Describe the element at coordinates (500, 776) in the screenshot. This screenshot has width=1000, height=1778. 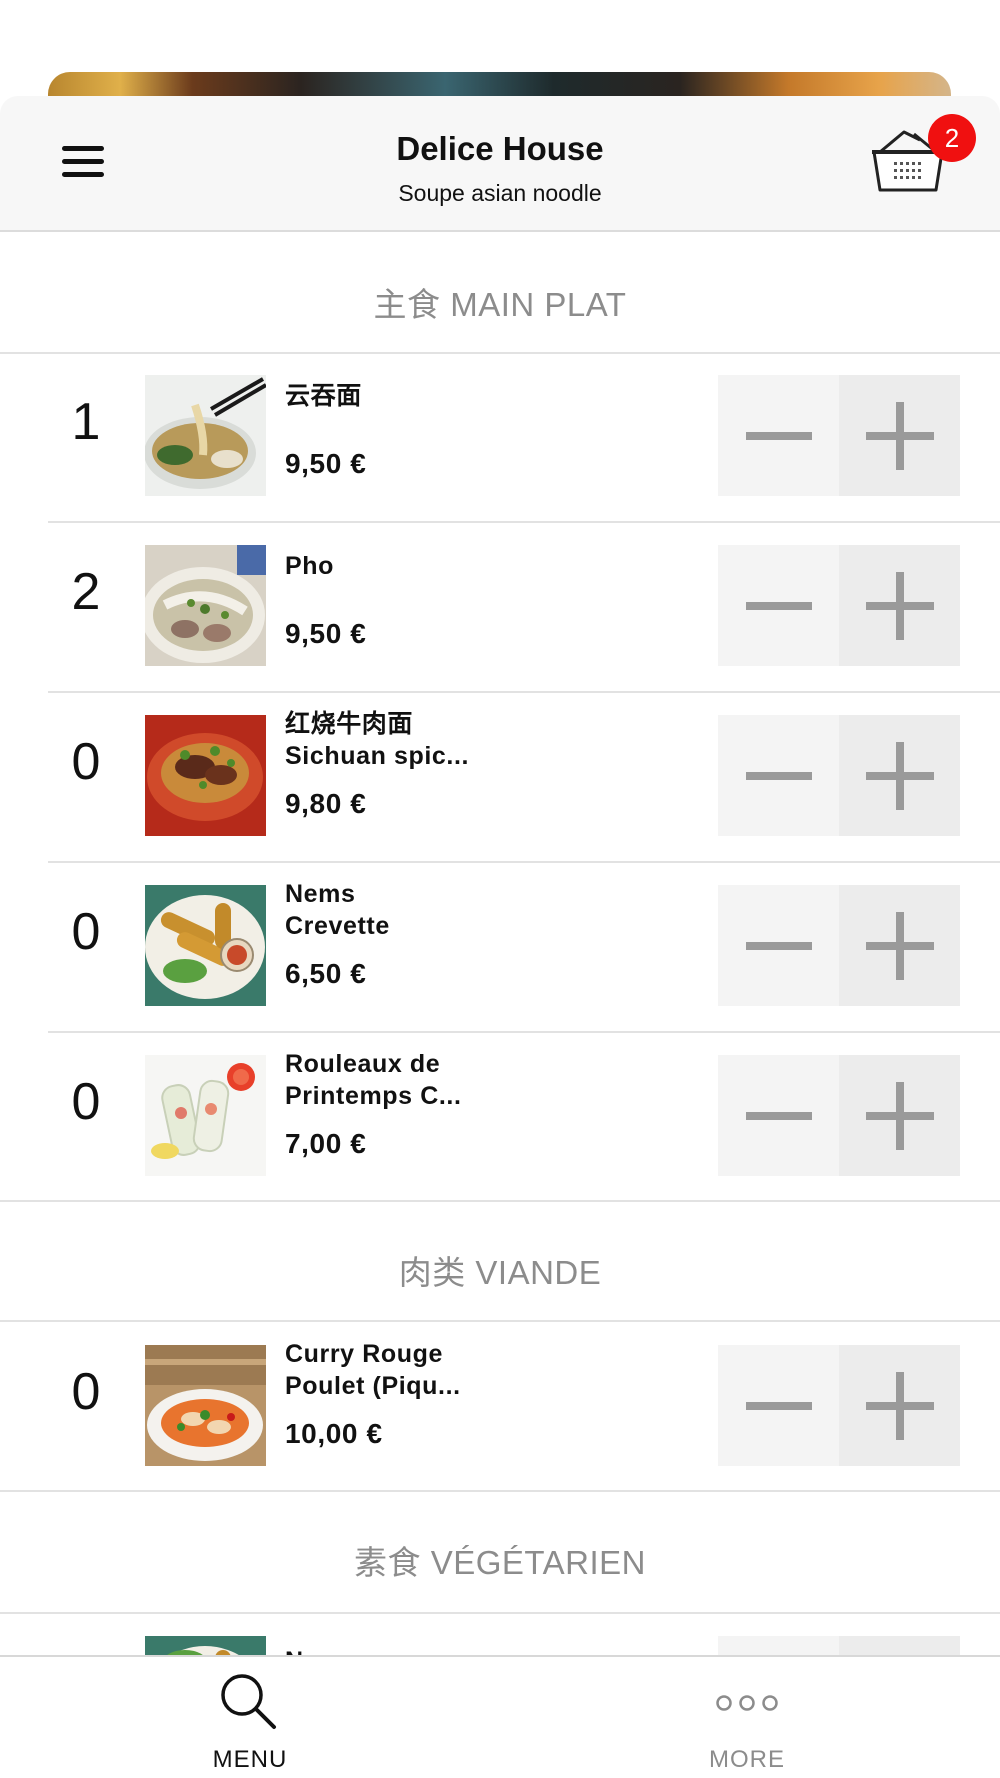
I see `menu-item: 0 红烧牛肉面 Sichuan spic... 9,80 €` at that location.